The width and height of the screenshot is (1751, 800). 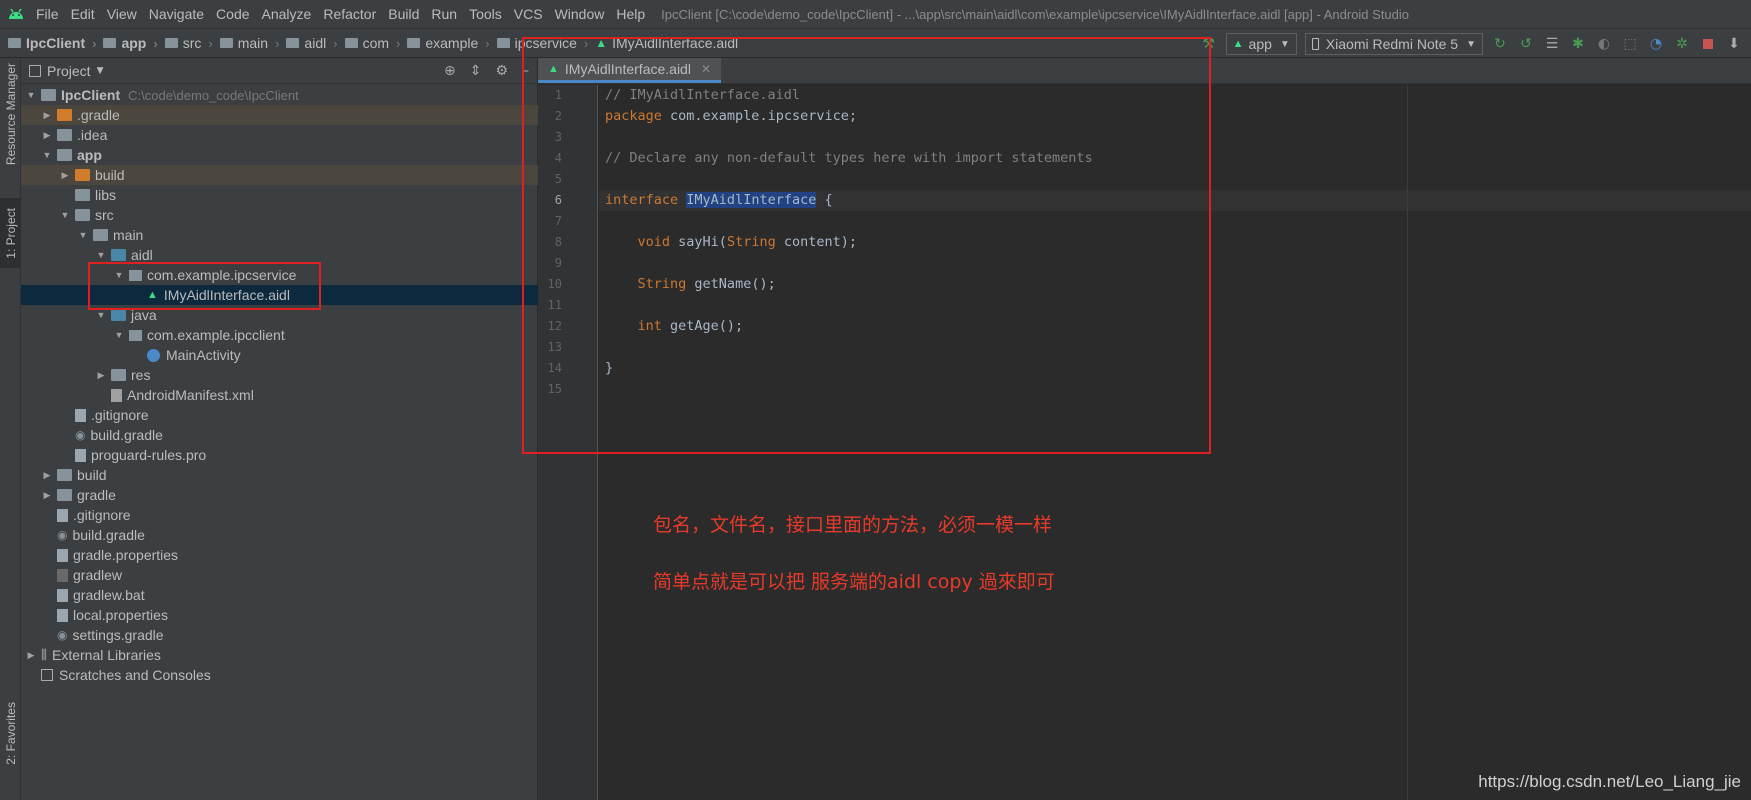 What do you see at coordinates (55, 43) in the screenshot?
I see `breadcrumb-project: IpcClient ›` at bounding box center [55, 43].